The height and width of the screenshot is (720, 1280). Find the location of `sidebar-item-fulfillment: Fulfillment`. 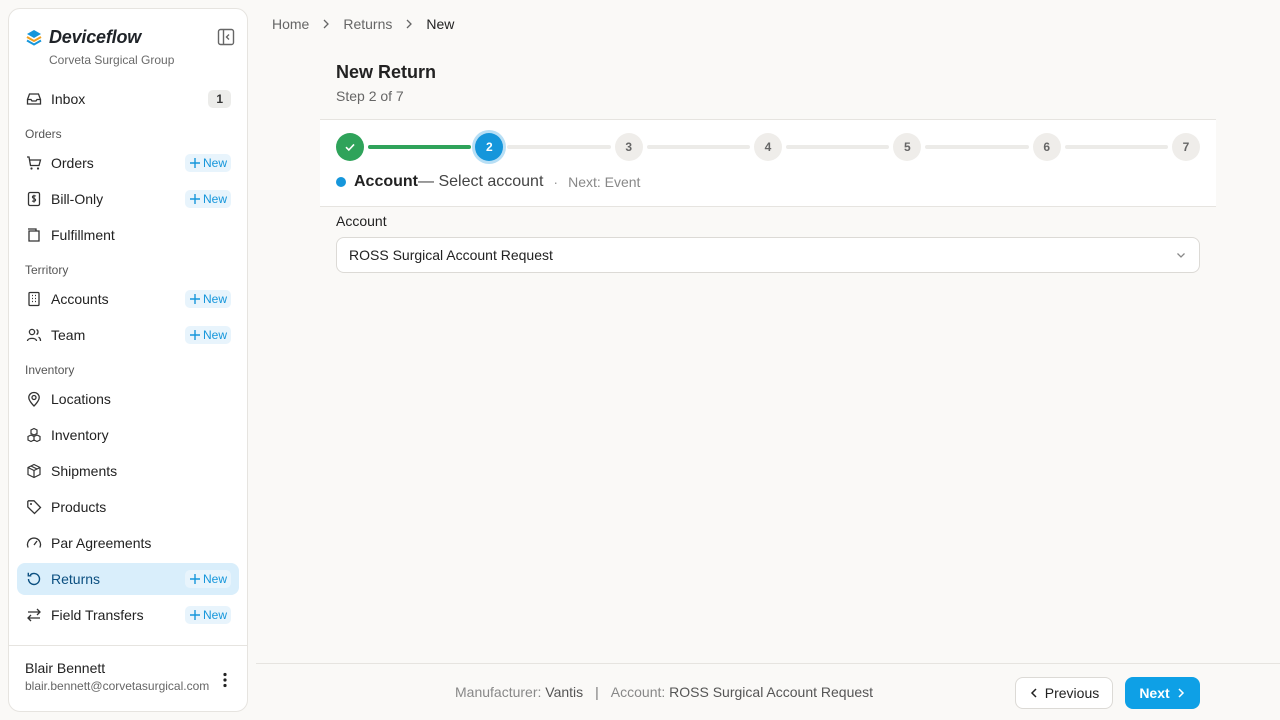

sidebar-item-fulfillment: Fulfillment is located at coordinates (128, 235).